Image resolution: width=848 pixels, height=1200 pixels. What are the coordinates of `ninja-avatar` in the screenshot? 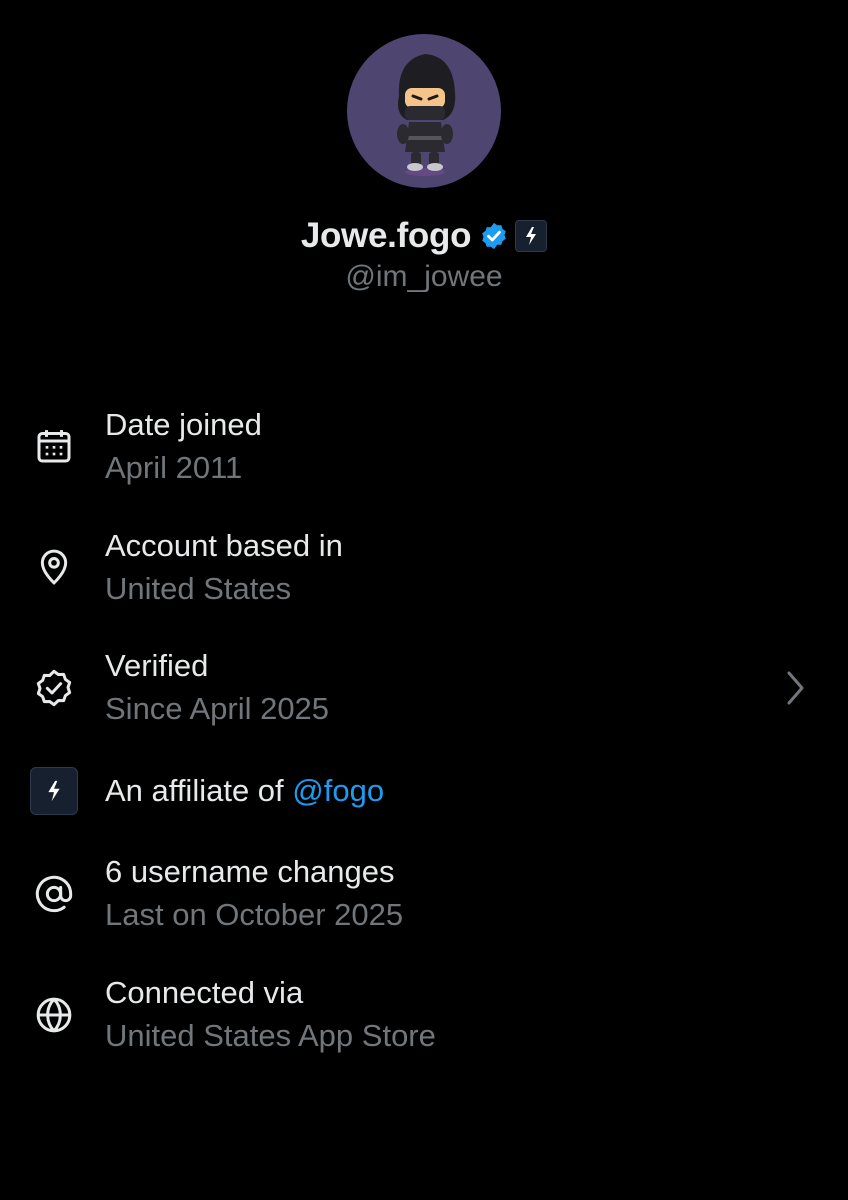 It's located at (426, 115).